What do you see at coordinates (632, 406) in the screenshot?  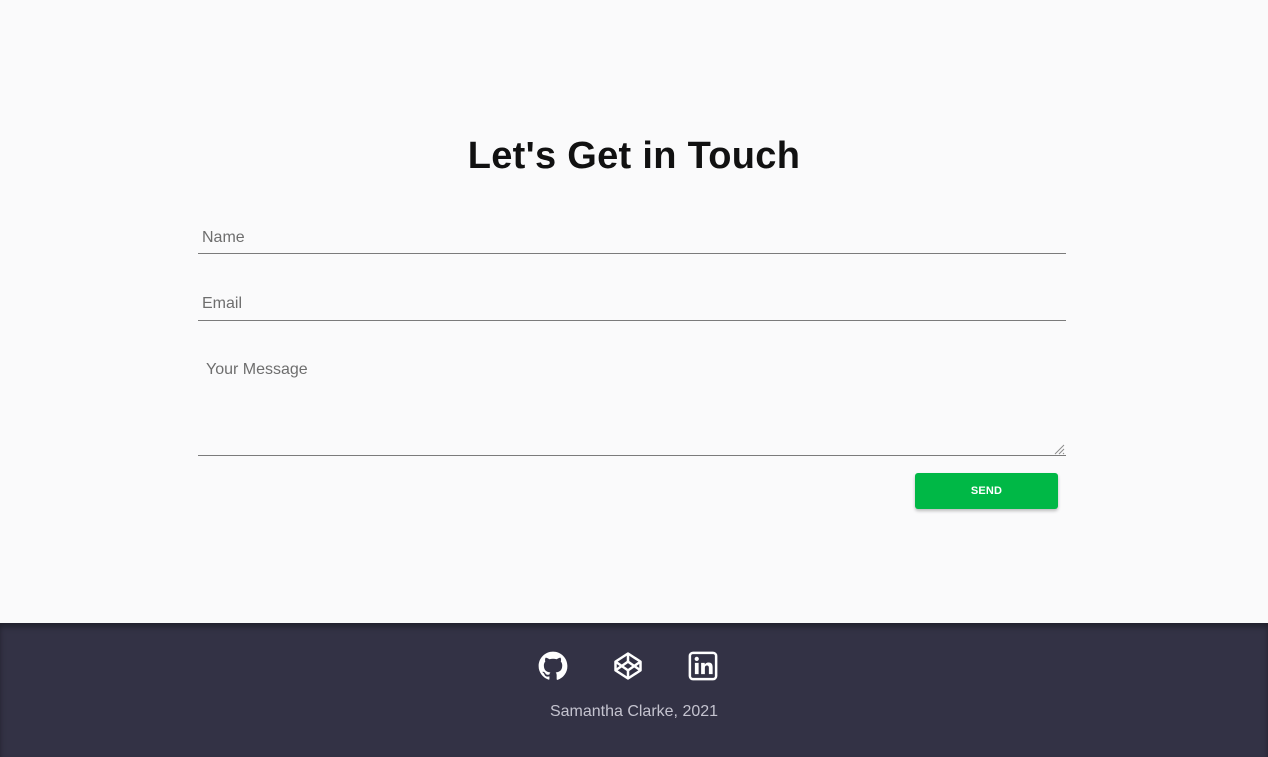 I see `message-textarea` at bounding box center [632, 406].